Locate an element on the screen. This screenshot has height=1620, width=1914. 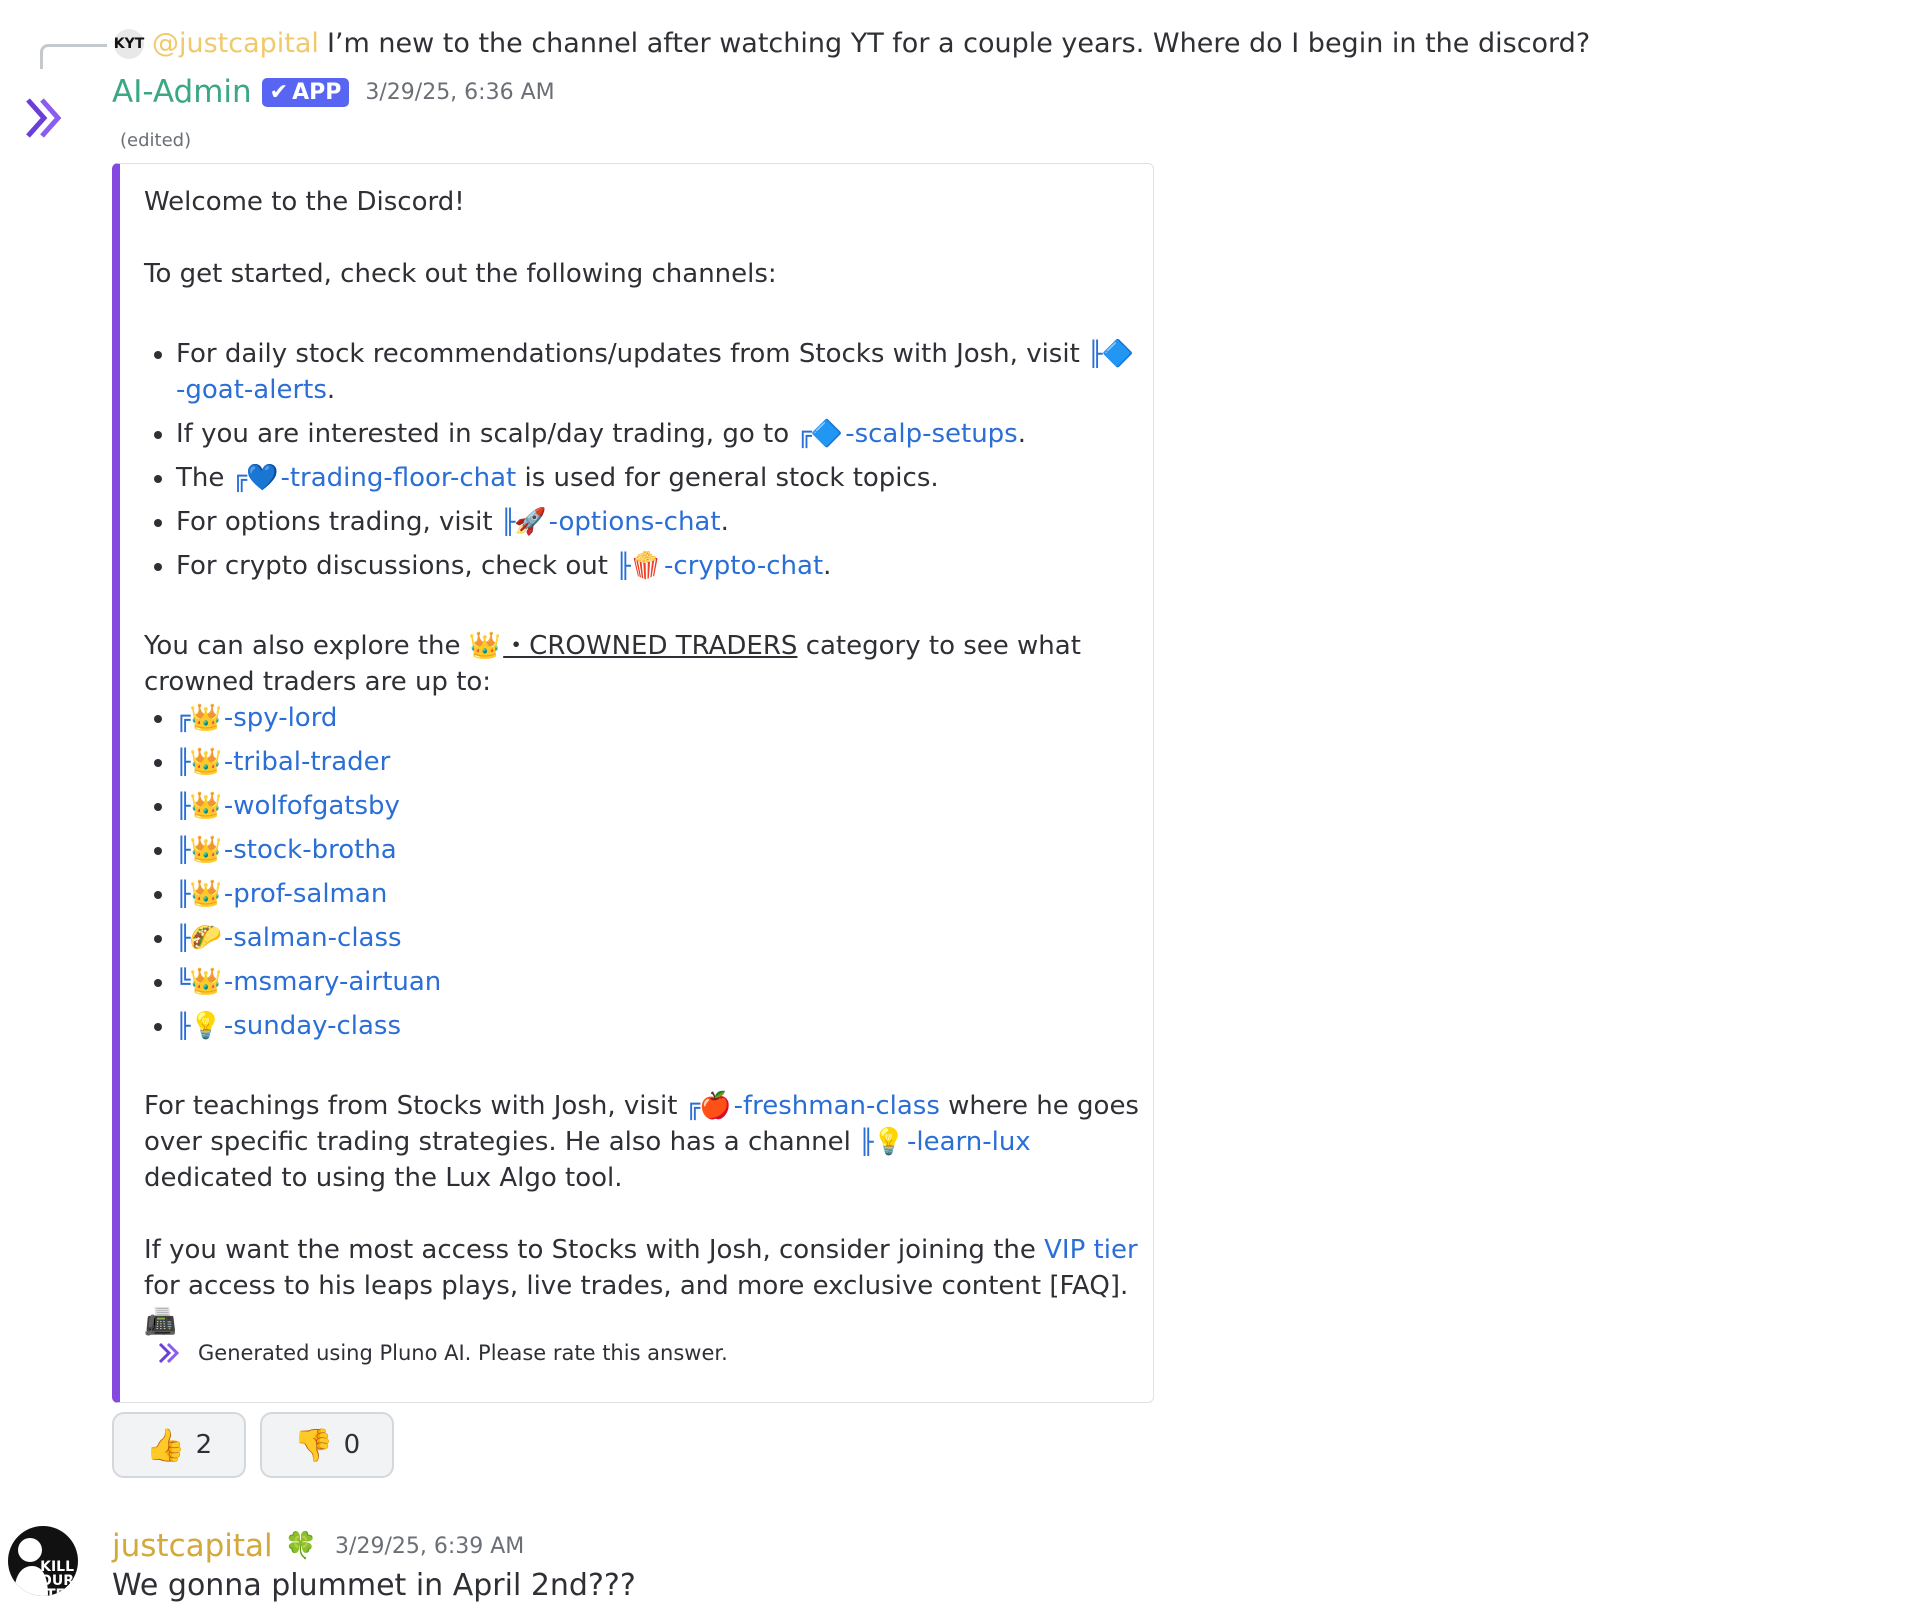
channel-link-crypto-chat: ╟🍿-crypto-chat is located at coordinates (719, 566).